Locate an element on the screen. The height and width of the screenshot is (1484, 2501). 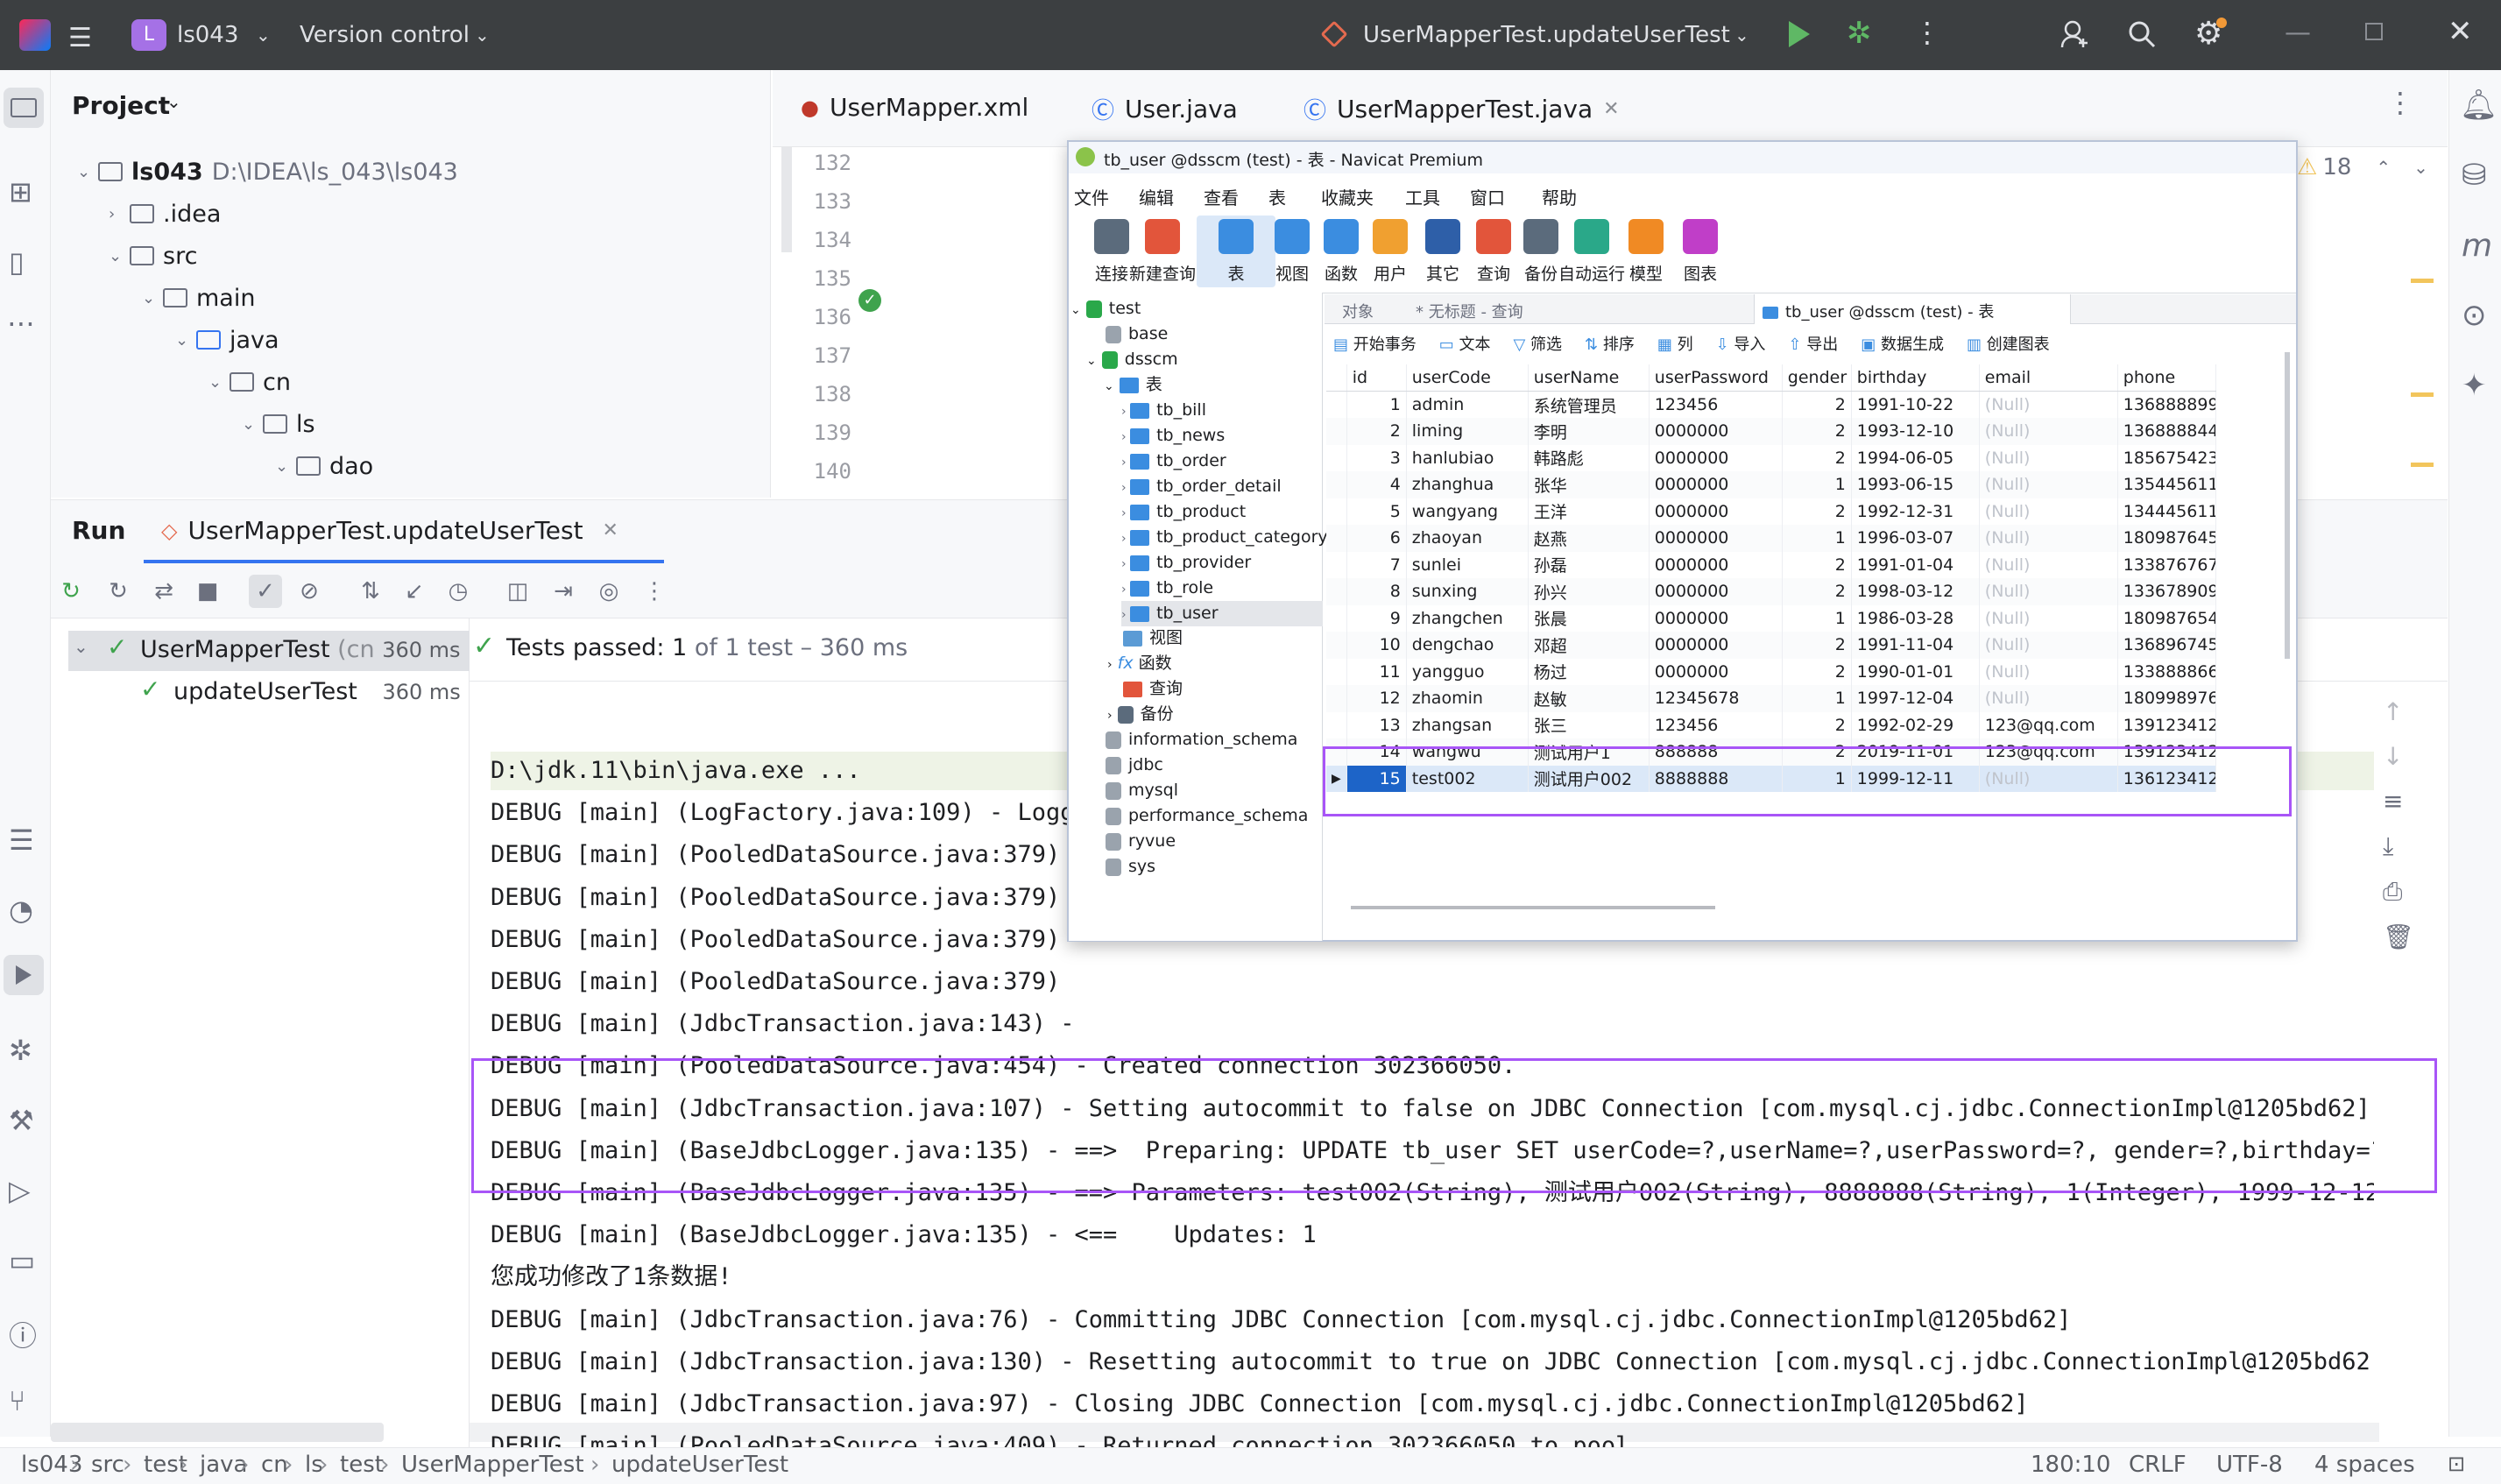
grid-cell: 1991-10-22 is located at coordinates (1915, 405).